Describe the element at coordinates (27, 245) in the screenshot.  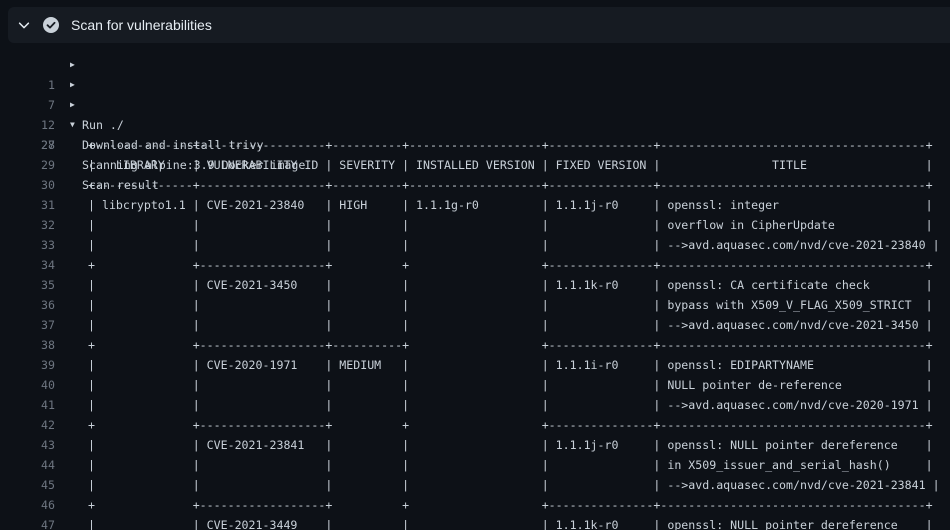
I see `line-number: 33` at that location.